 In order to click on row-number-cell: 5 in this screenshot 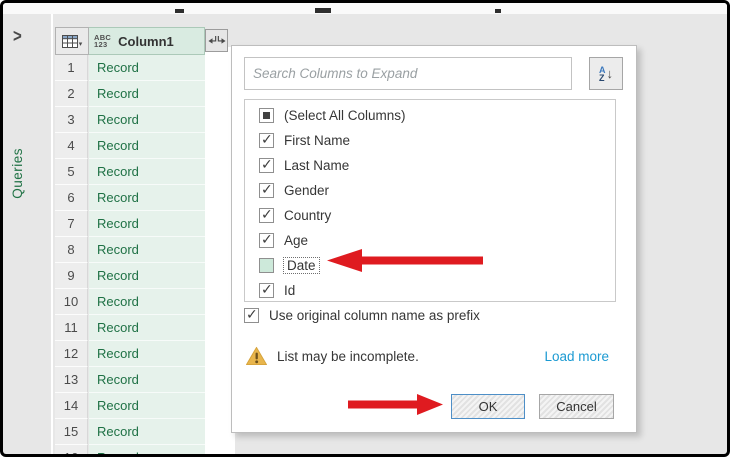, I will do `click(71, 172)`.